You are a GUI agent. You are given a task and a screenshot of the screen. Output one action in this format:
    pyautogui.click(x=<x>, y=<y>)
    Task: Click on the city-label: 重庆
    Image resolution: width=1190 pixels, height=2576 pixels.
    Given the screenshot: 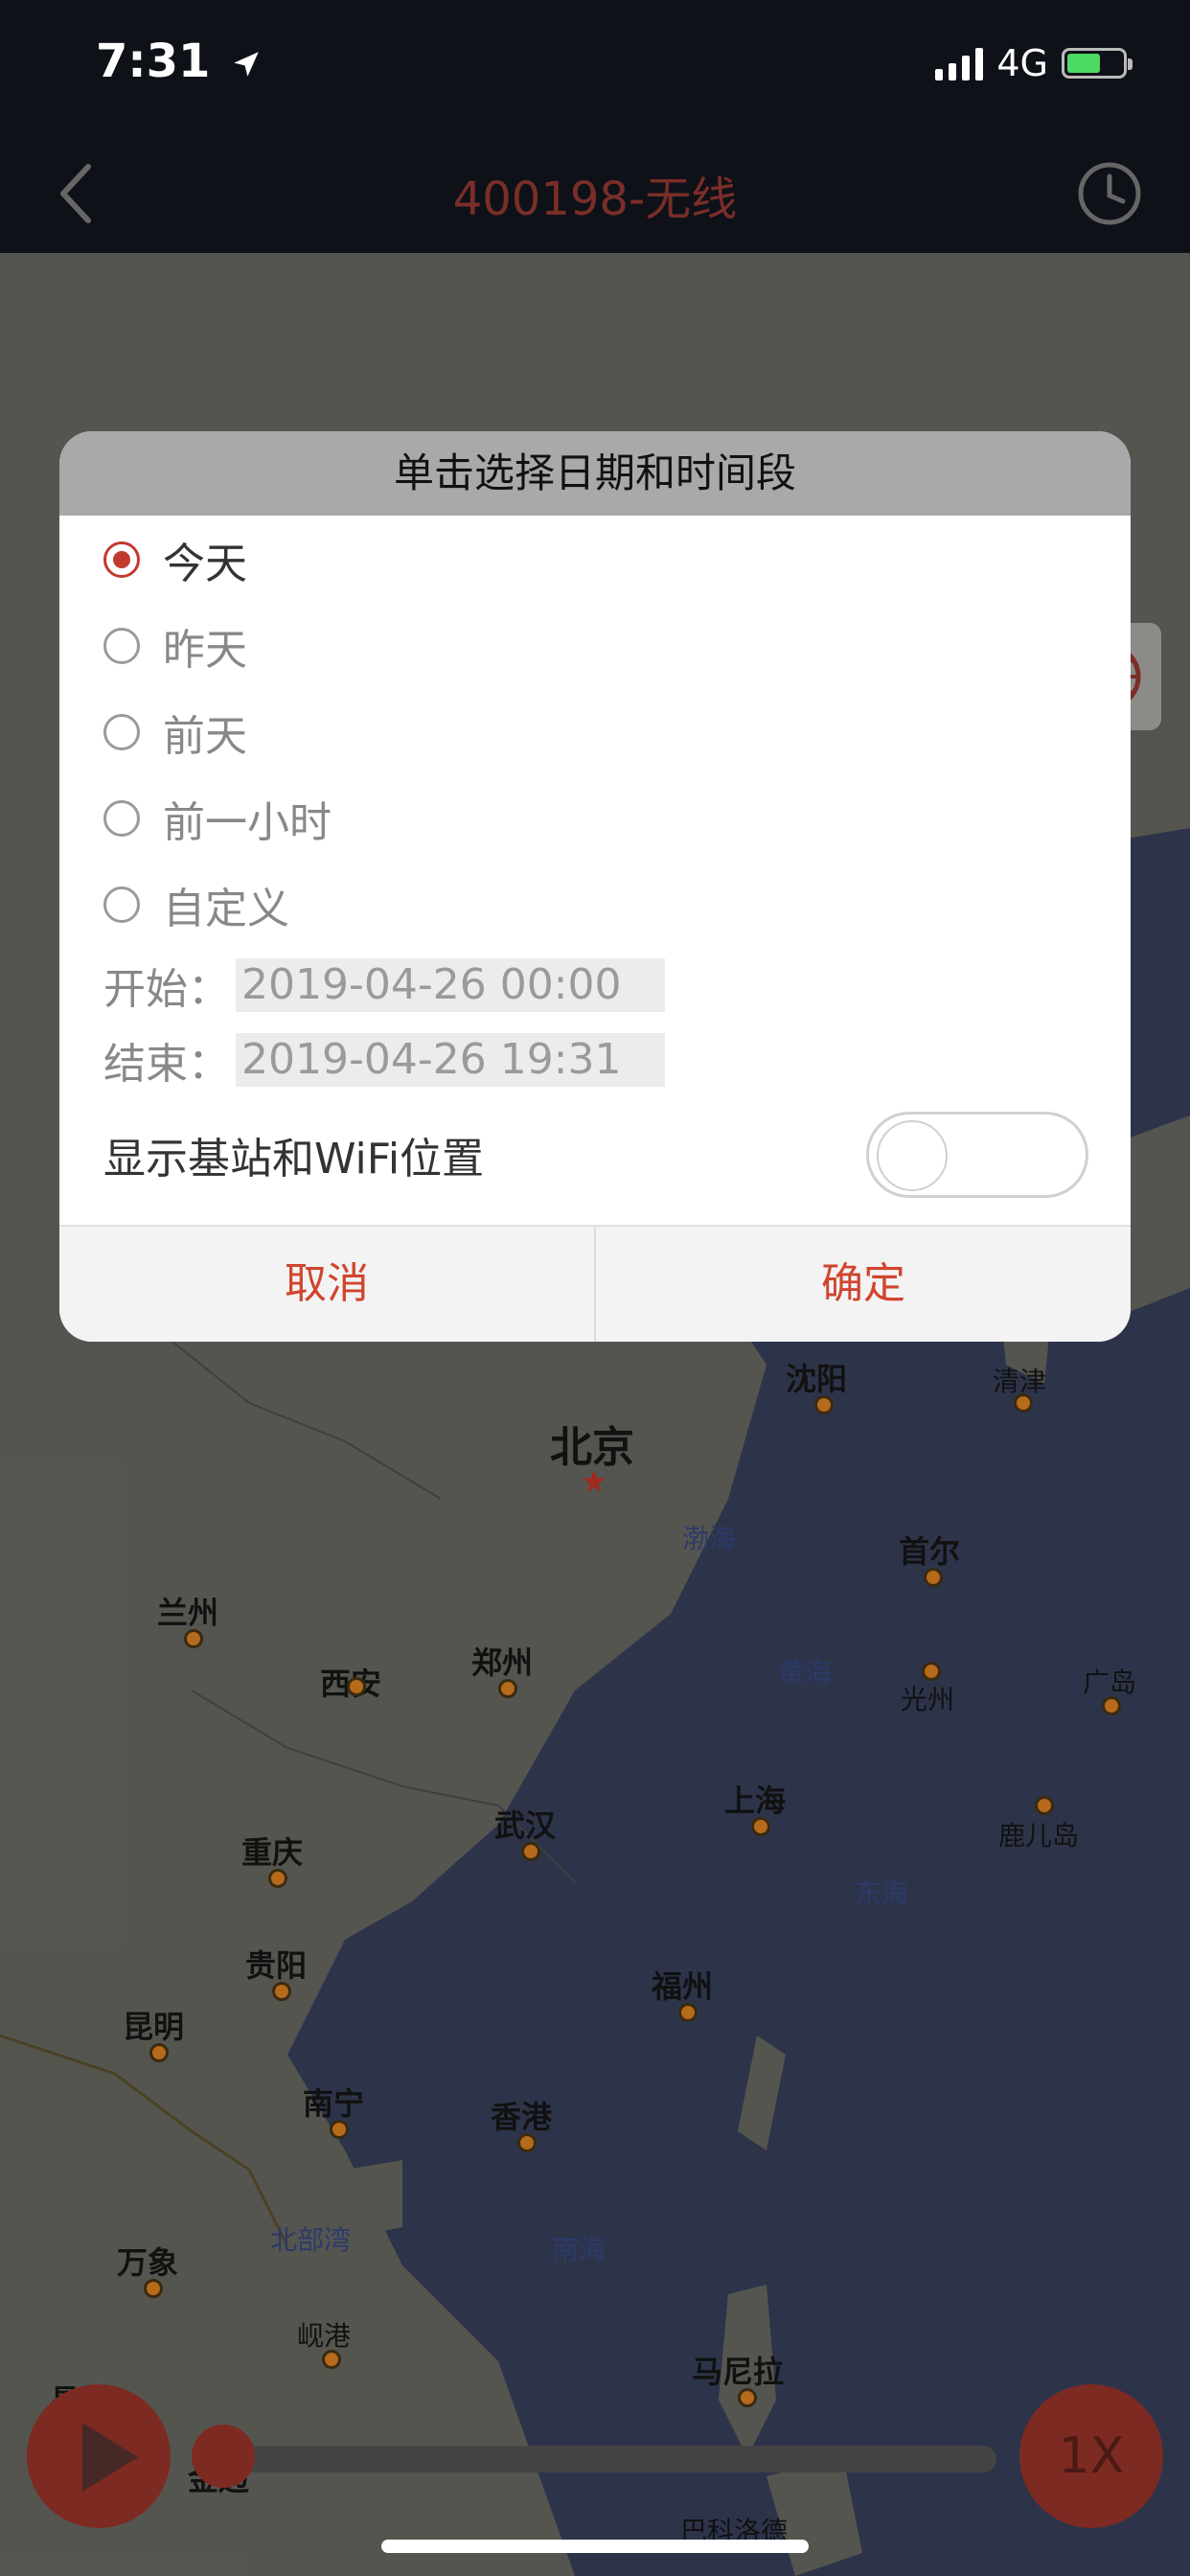 What is the action you would take?
    pyautogui.click(x=272, y=1852)
    